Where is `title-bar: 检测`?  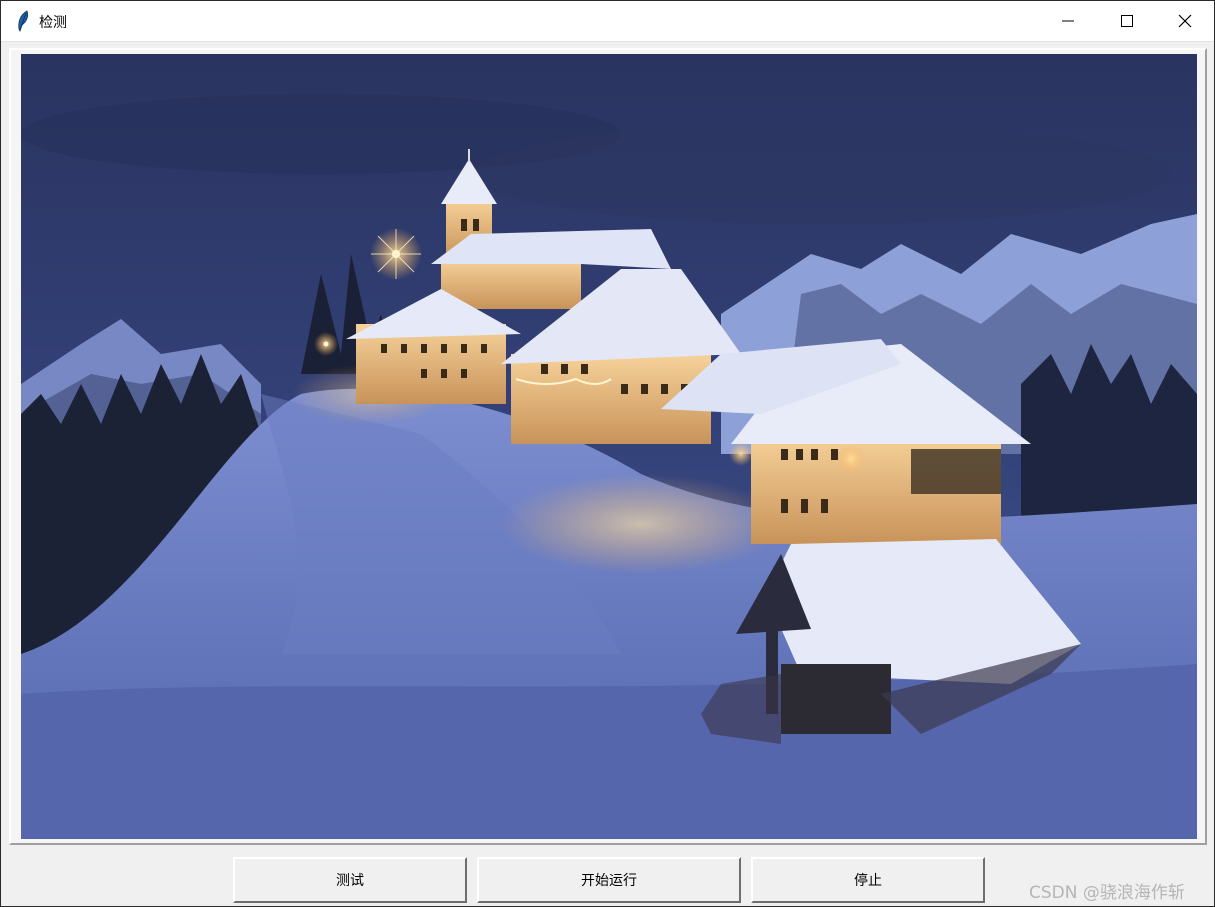
title-bar: 检测 is located at coordinates (607, 21).